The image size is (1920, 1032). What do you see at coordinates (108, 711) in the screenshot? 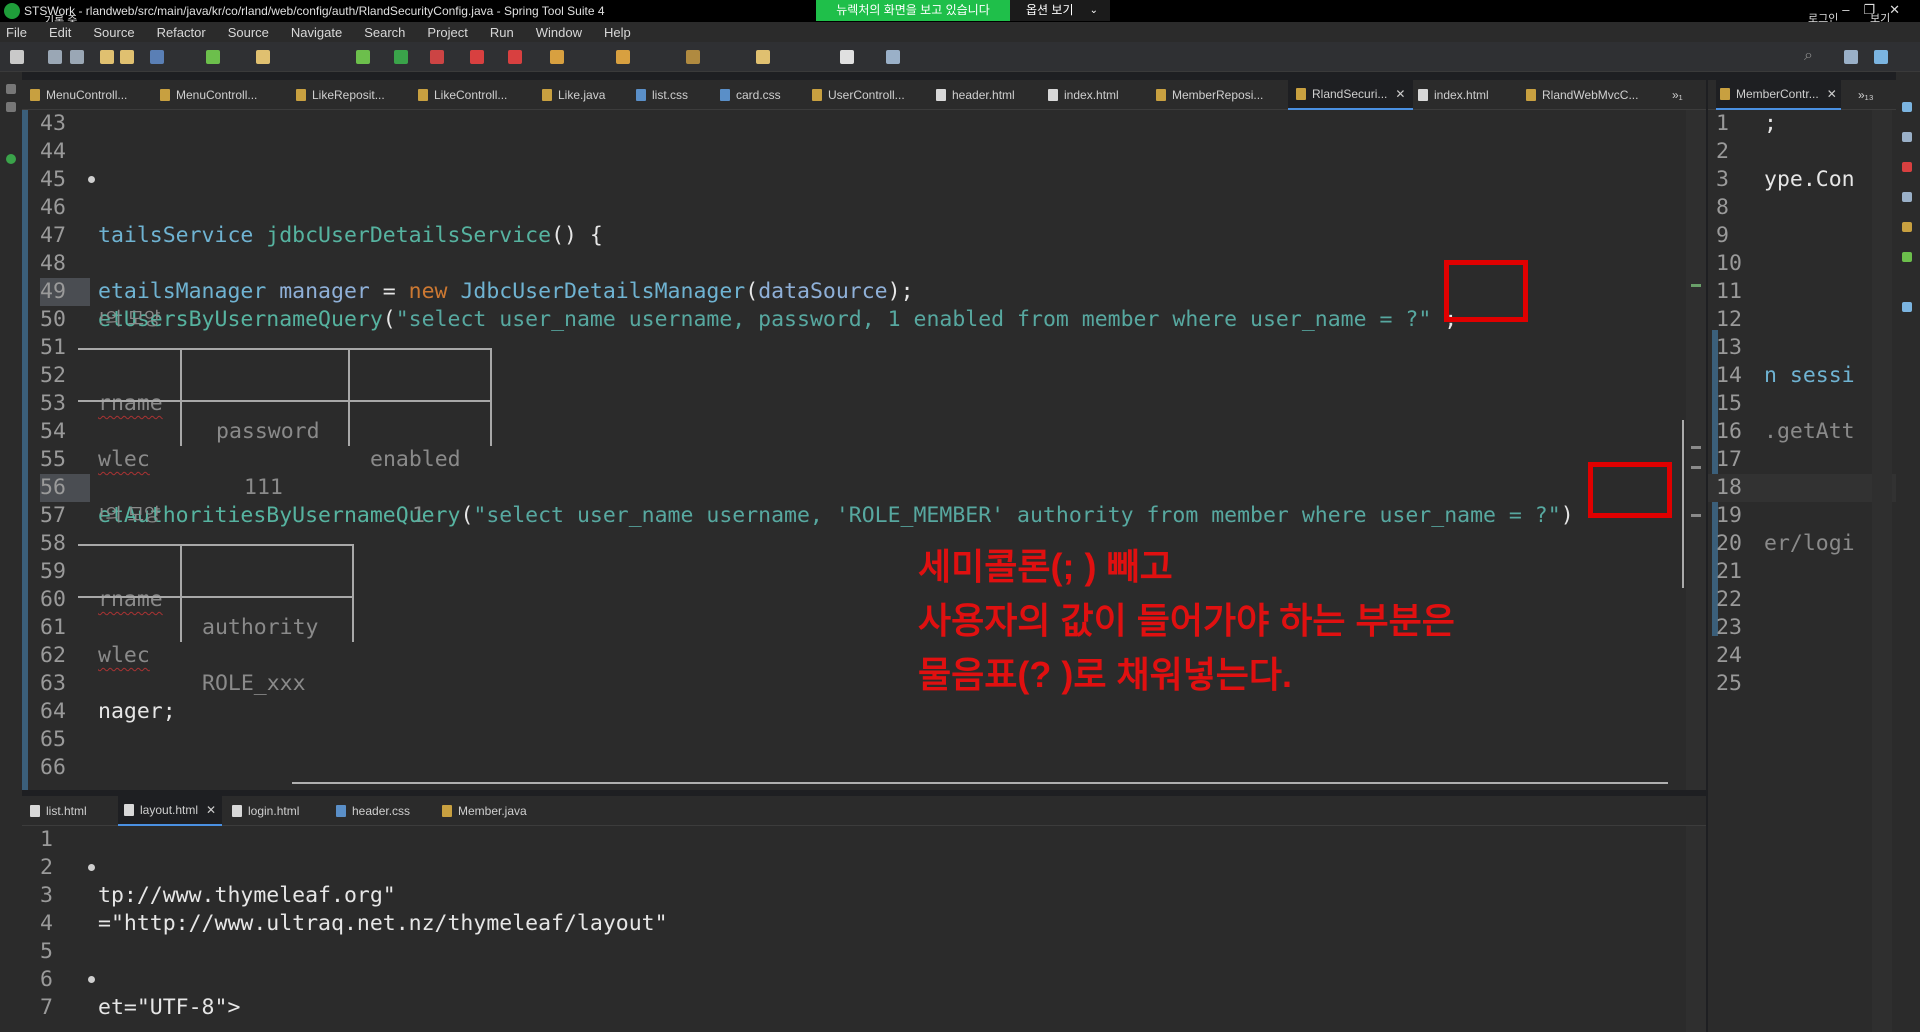
I see `code-line: 64 nager;` at bounding box center [108, 711].